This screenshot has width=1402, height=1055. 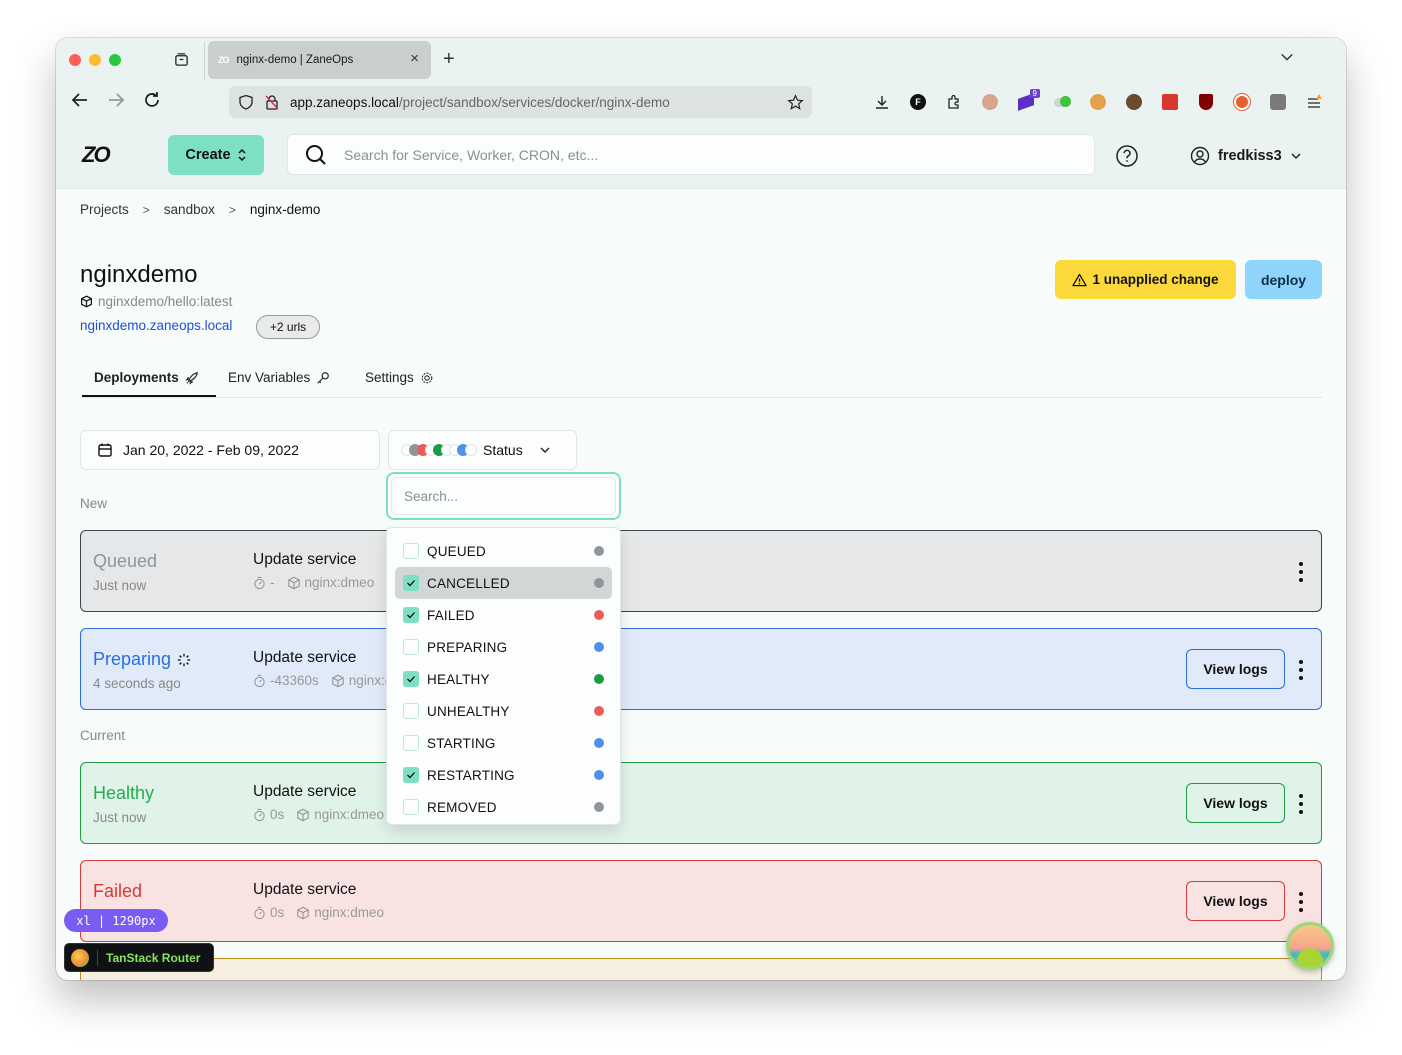 What do you see at coordinates (1134, 102) in the screenshot?
I see `cookie-bite-icon` at bounding box center [1134, 102].